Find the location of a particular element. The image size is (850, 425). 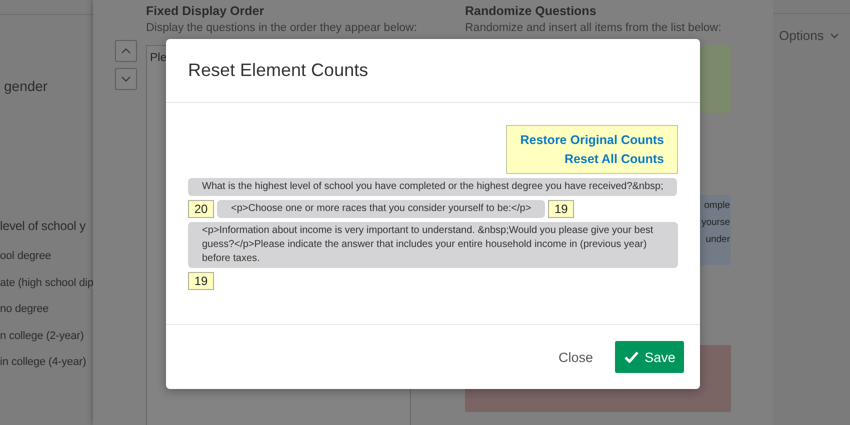

move-up-button is located at coordinates (126, 51).